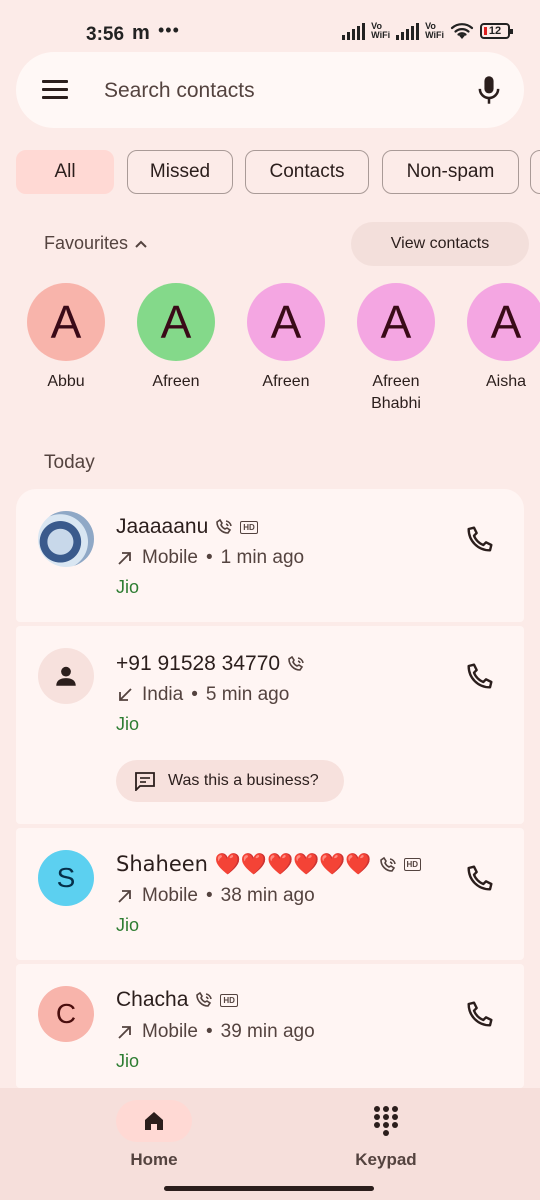 The width and height of the screenshot is (540, 1200). What do you see at coordinates (270, 1144) in the screenshot?
I see `bottom-navigation: Home Keypad` at bounding box center [270, 1144].